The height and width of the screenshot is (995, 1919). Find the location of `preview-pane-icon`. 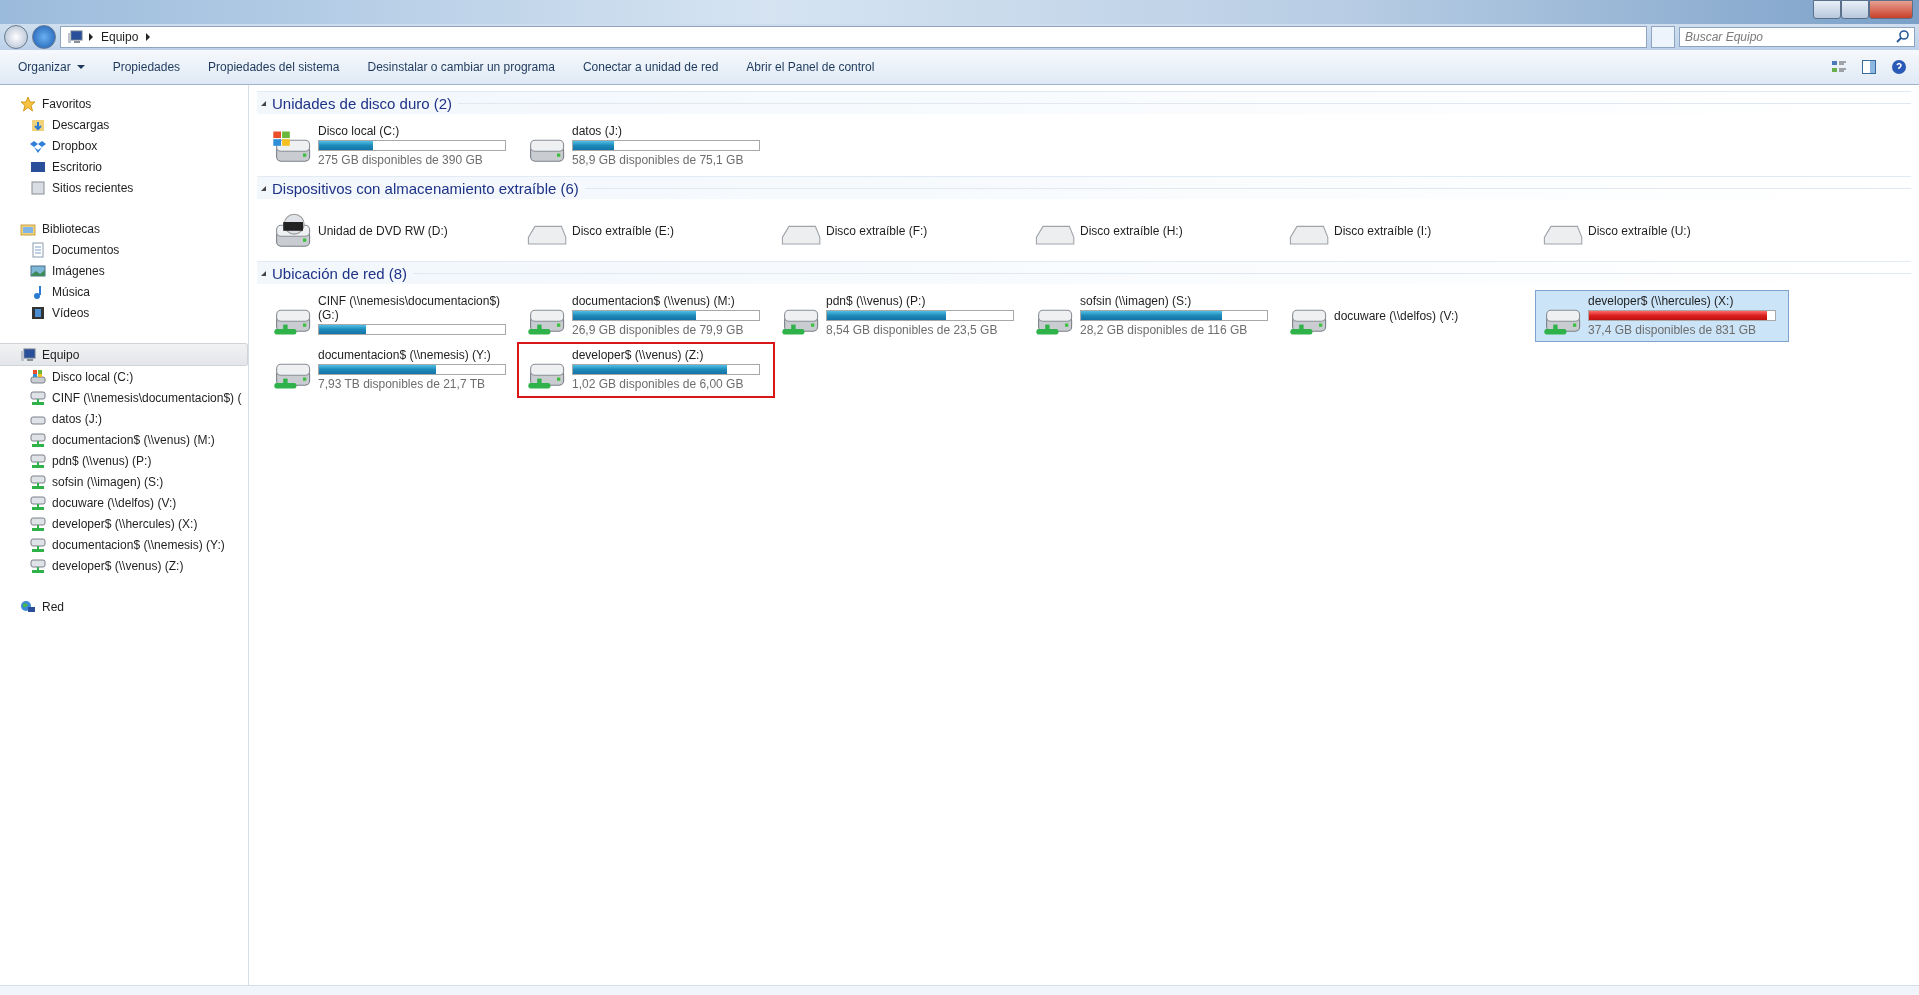

preview-pane-icon is located at coordinates (1869, 67).